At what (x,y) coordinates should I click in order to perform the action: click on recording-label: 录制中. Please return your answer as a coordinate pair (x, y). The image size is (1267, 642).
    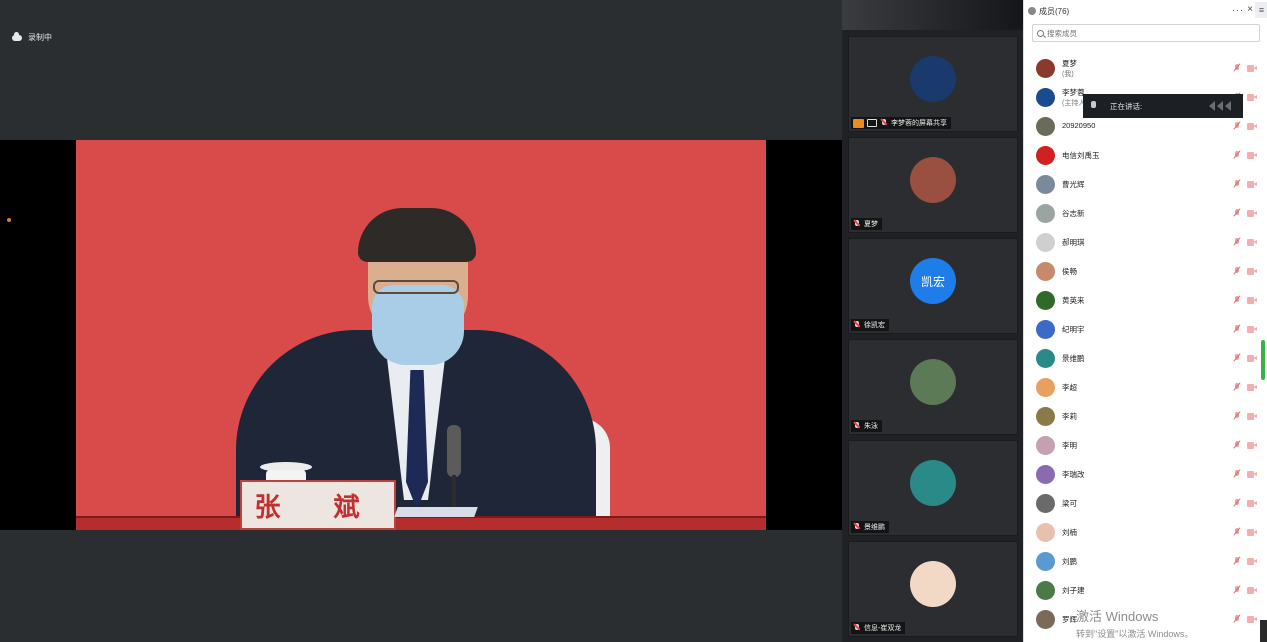
    Looking at the image, I should click on (40, 37).